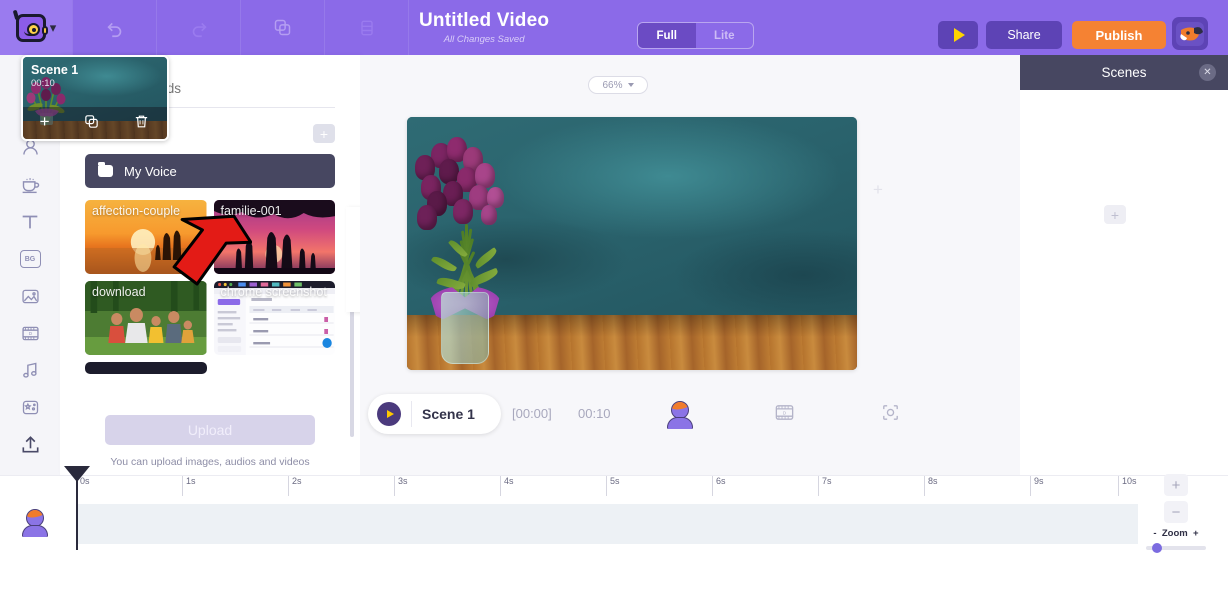 This screenshot has width=1228, height=590. I want to click on add-folder-button: +, so click(324, 133).